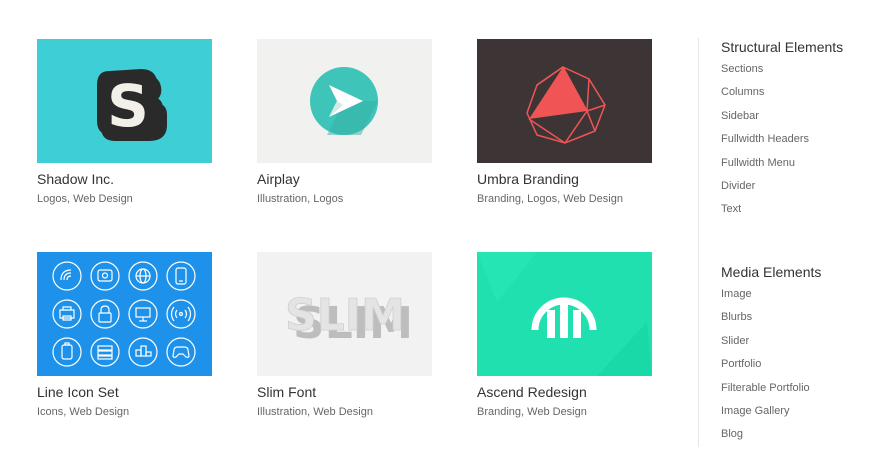 This screenshot has width=880, height=451. I want to click on sidebar-link-filterable-portfolio: Filterable Portfolio, so click(796, 392).